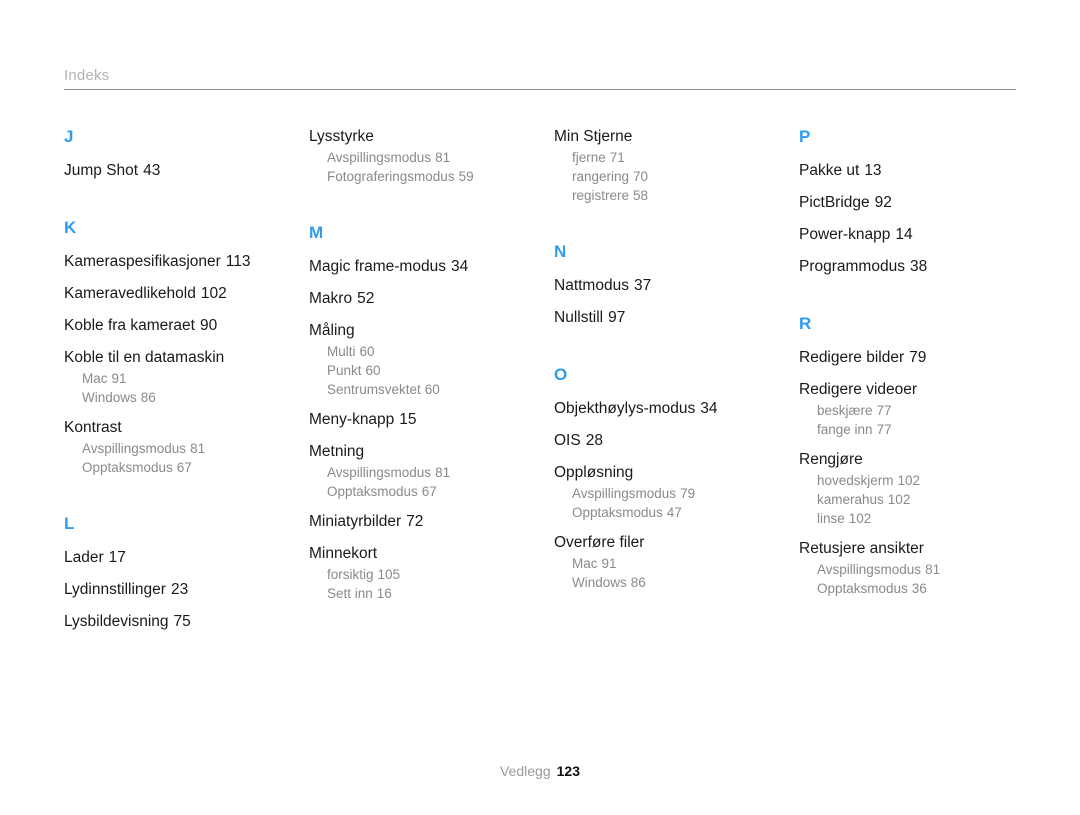  I want to click on index-entry-term: Redigere bilder, so click(852, 357).